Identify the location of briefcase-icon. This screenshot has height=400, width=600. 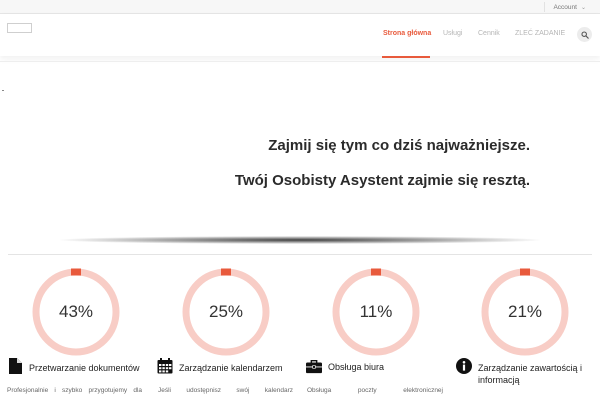
(314, 366).